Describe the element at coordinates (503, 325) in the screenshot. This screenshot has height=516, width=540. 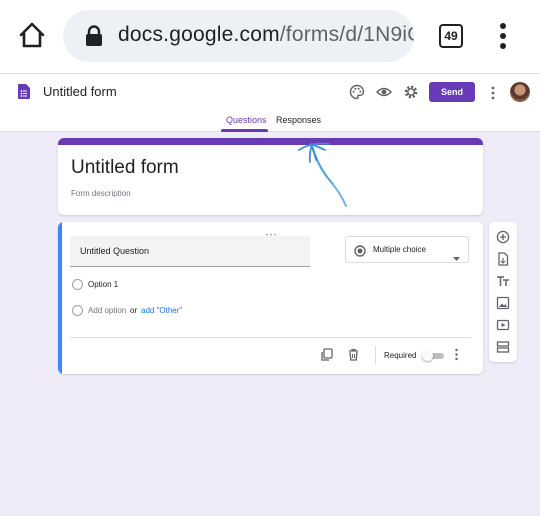
I see `add-video-icon` at that location.